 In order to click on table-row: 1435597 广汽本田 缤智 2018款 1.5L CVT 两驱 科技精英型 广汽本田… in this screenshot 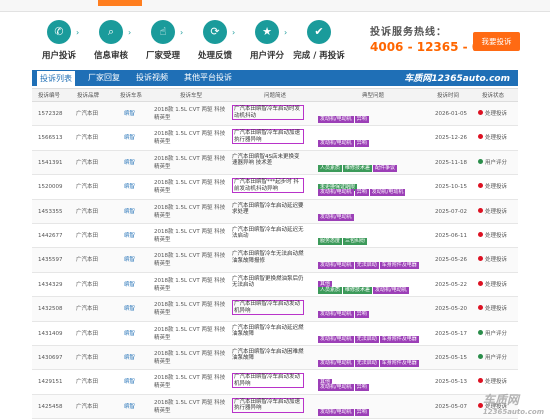, I will do `click(275, 268)`.